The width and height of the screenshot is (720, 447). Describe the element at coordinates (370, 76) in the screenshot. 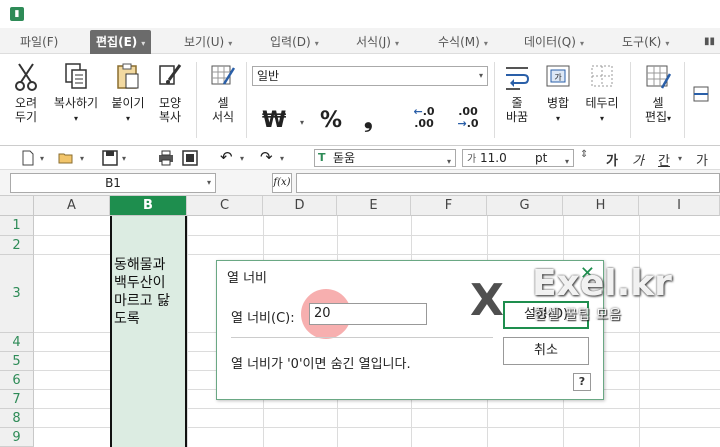

I see `number-format-select: 일반 ▾` at that location.